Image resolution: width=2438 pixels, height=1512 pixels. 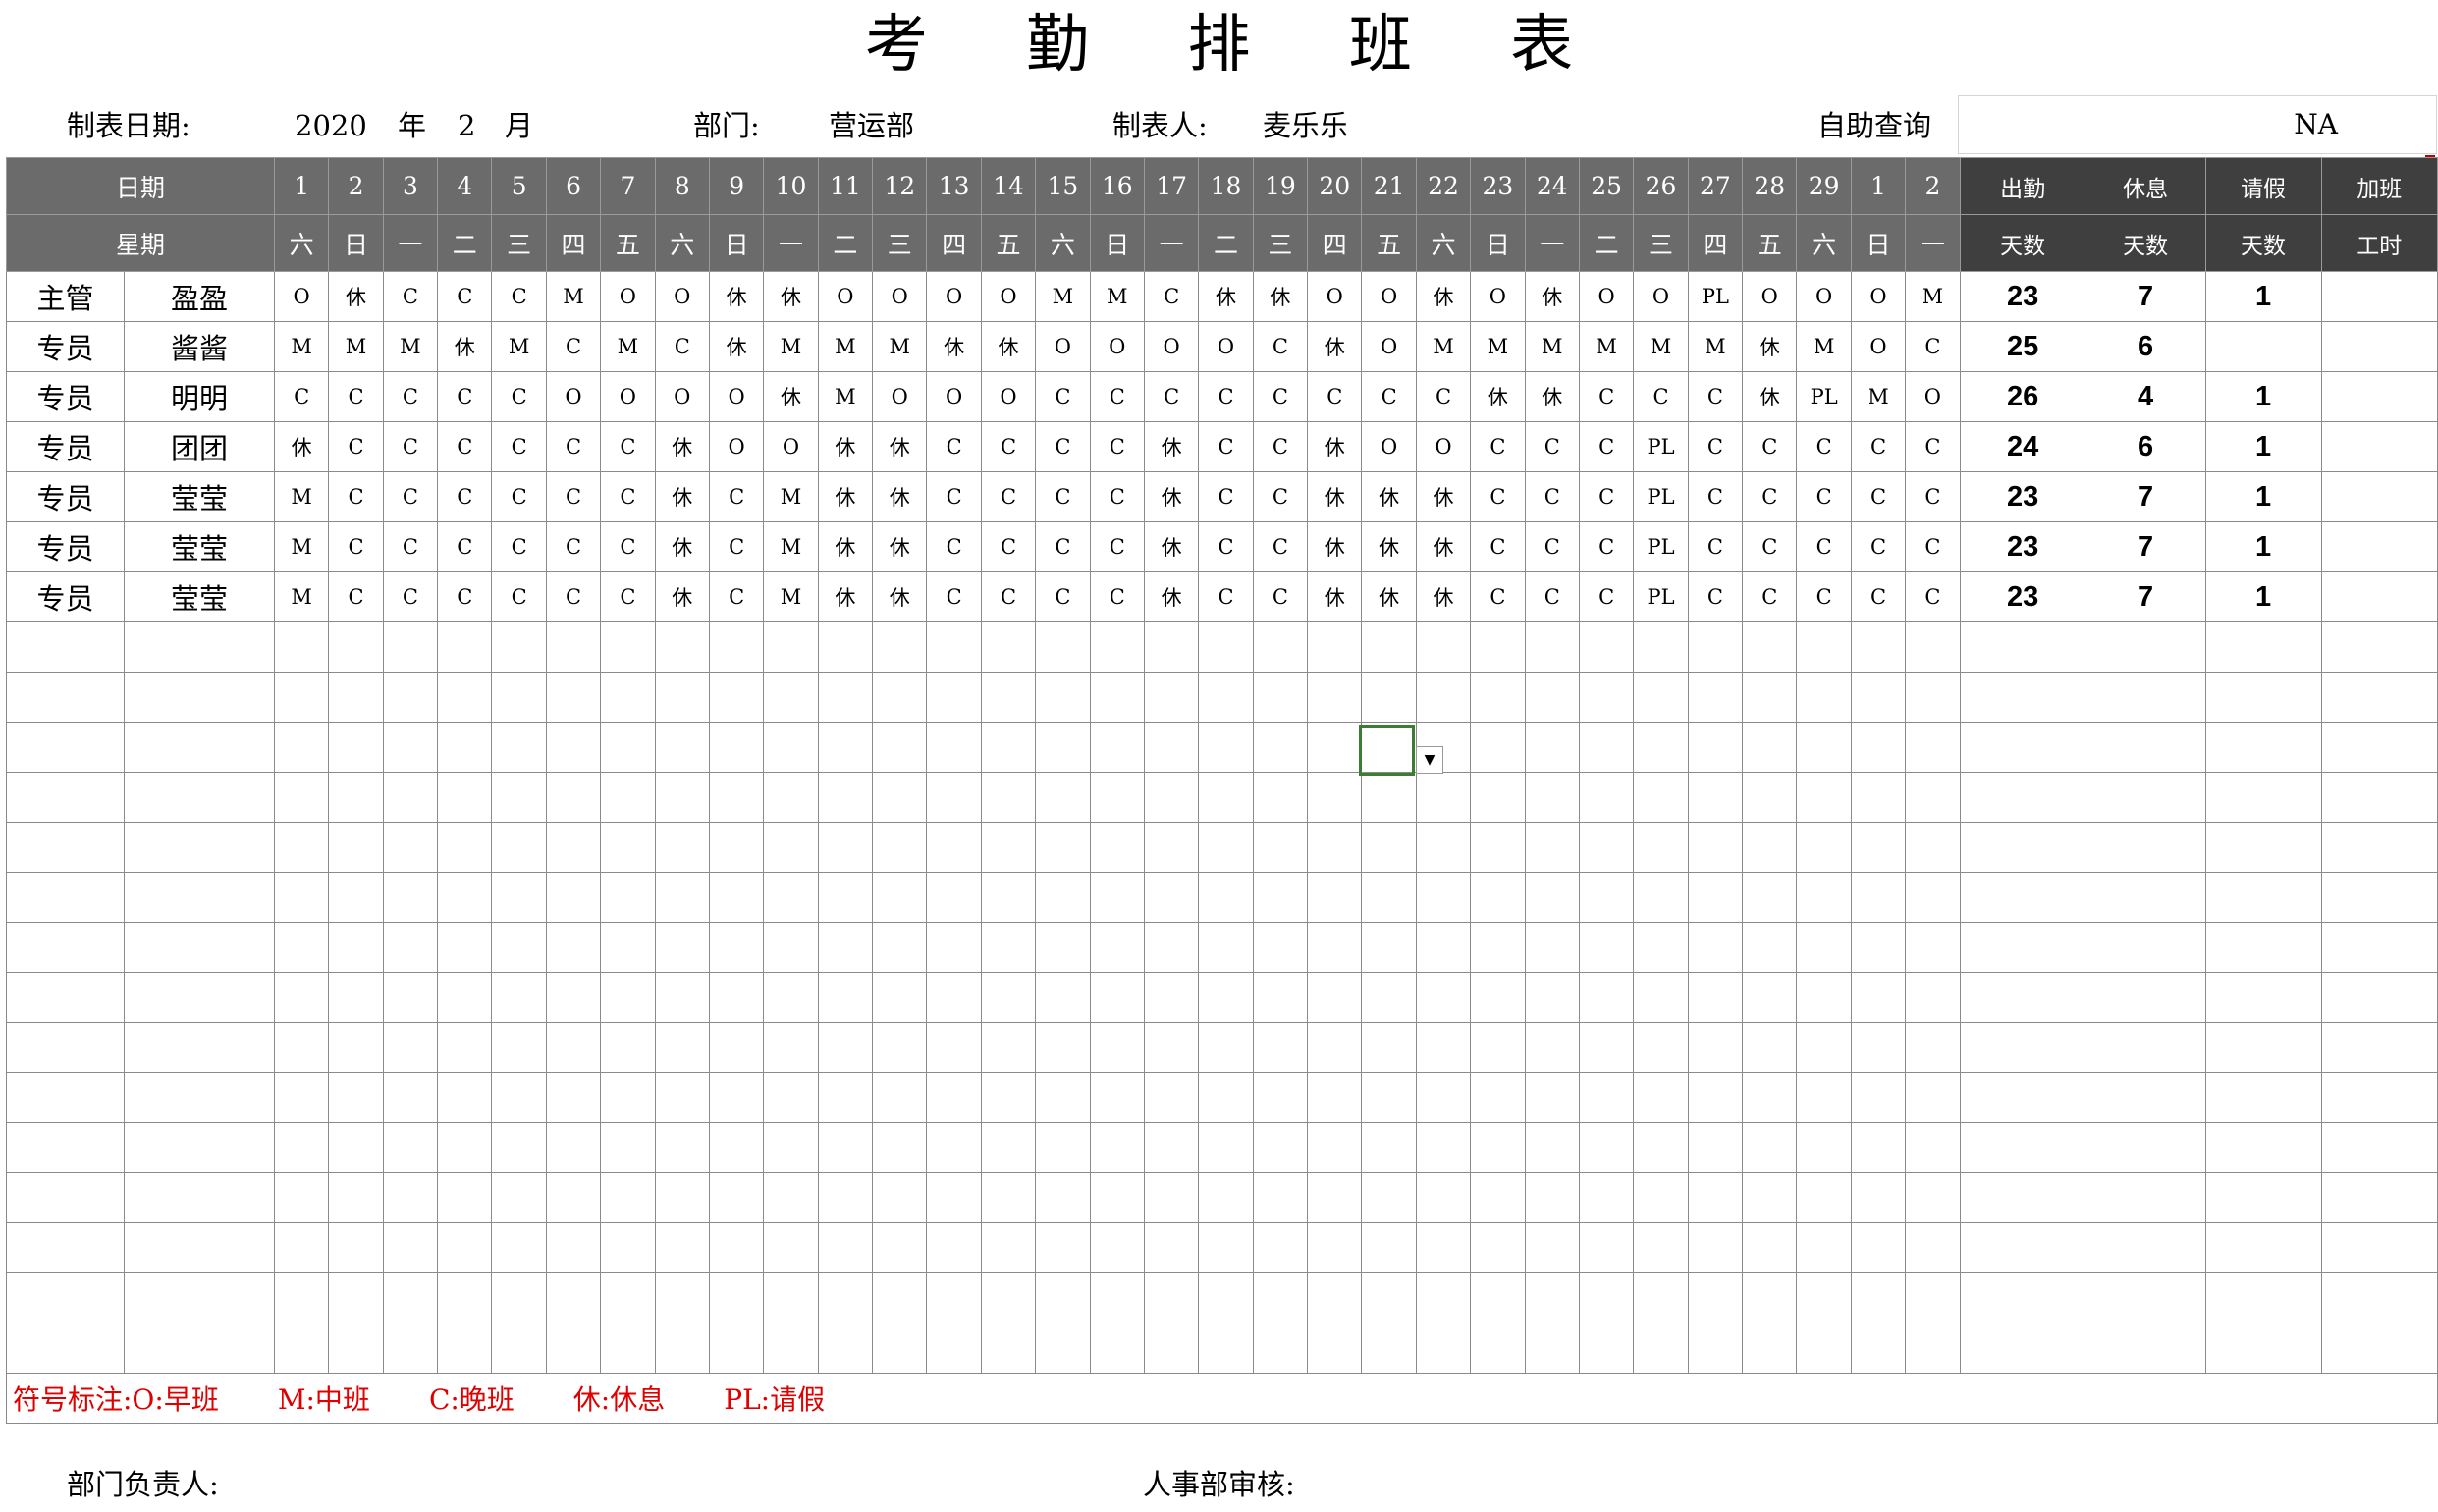 I want to click on rest-days: 4, so click(x=2145, y=396).